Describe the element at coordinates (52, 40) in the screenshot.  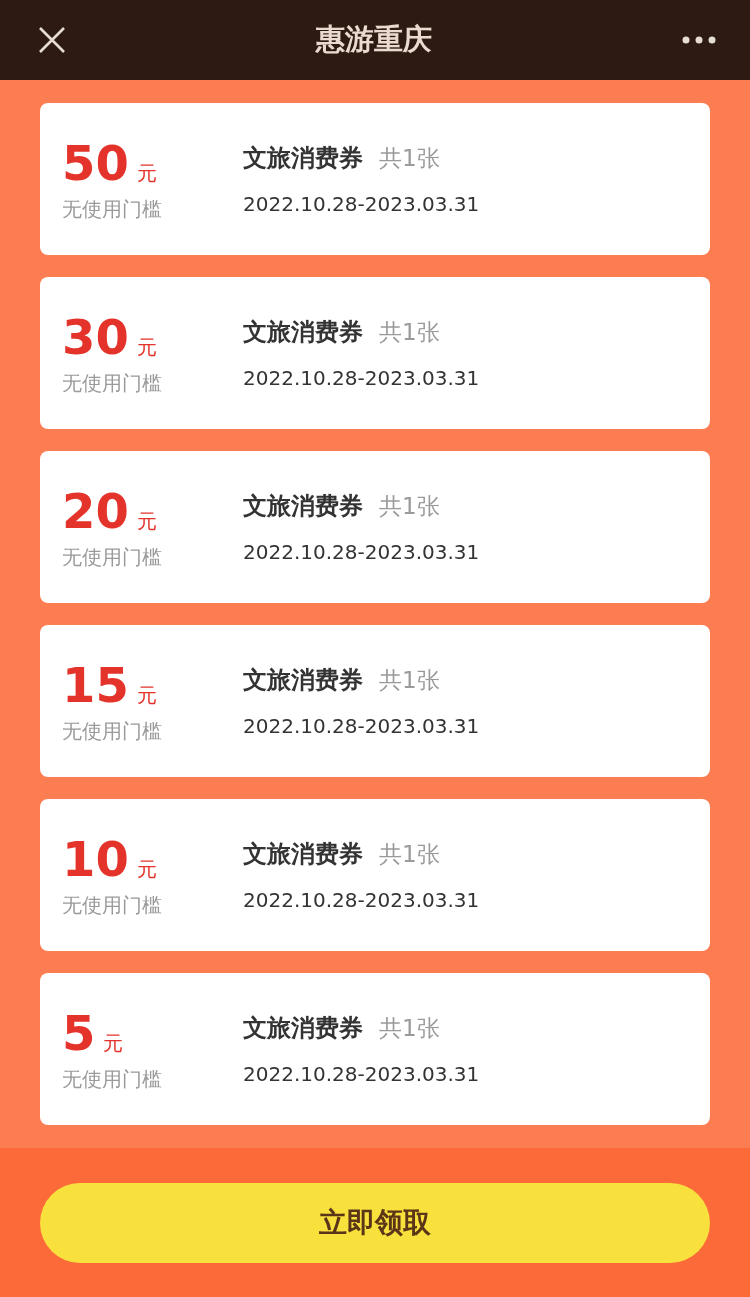
I see `close-icon` at that location.